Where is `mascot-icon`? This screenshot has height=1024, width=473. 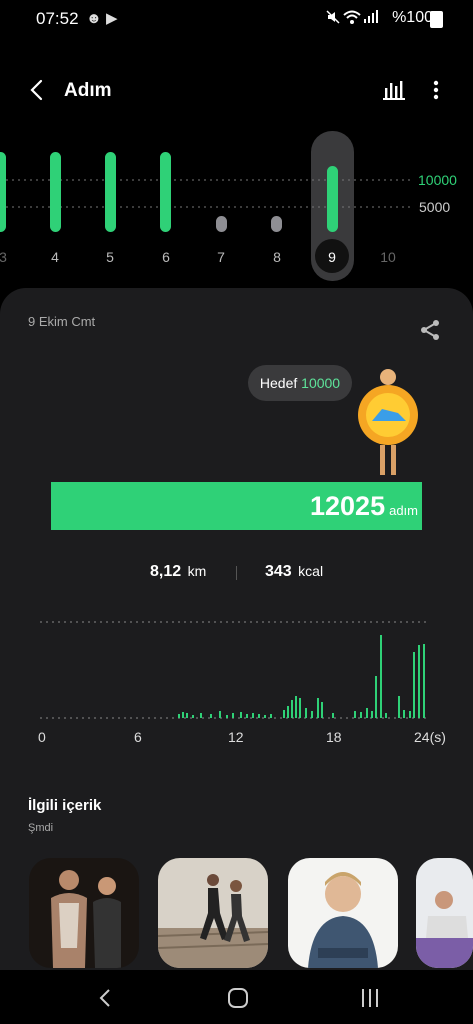
mascot-icon is located at coordinates (388, 422).